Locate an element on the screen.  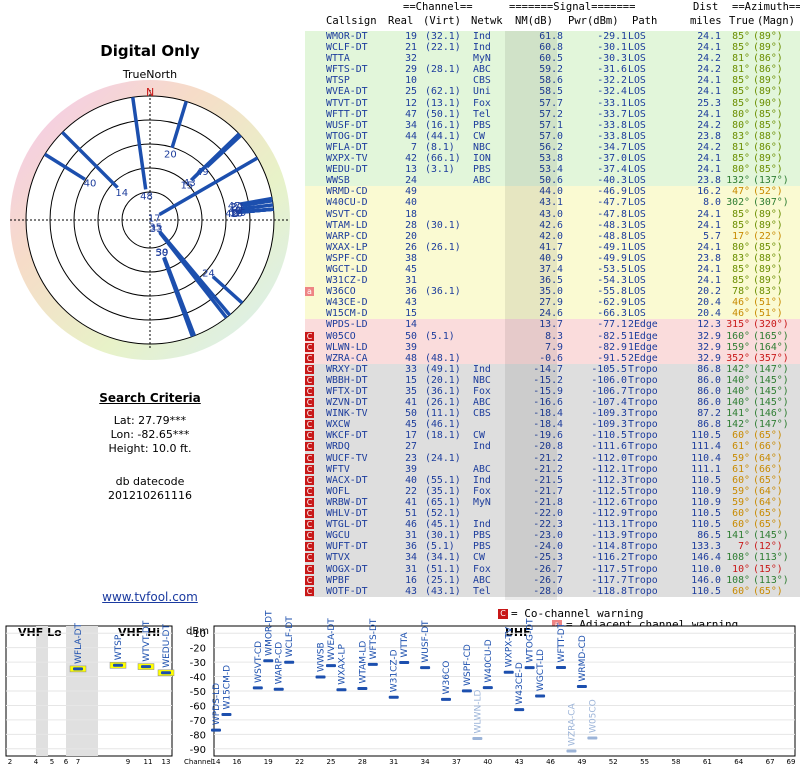
callsign-cell: WACX-DT is located at coordinates (347, 480).